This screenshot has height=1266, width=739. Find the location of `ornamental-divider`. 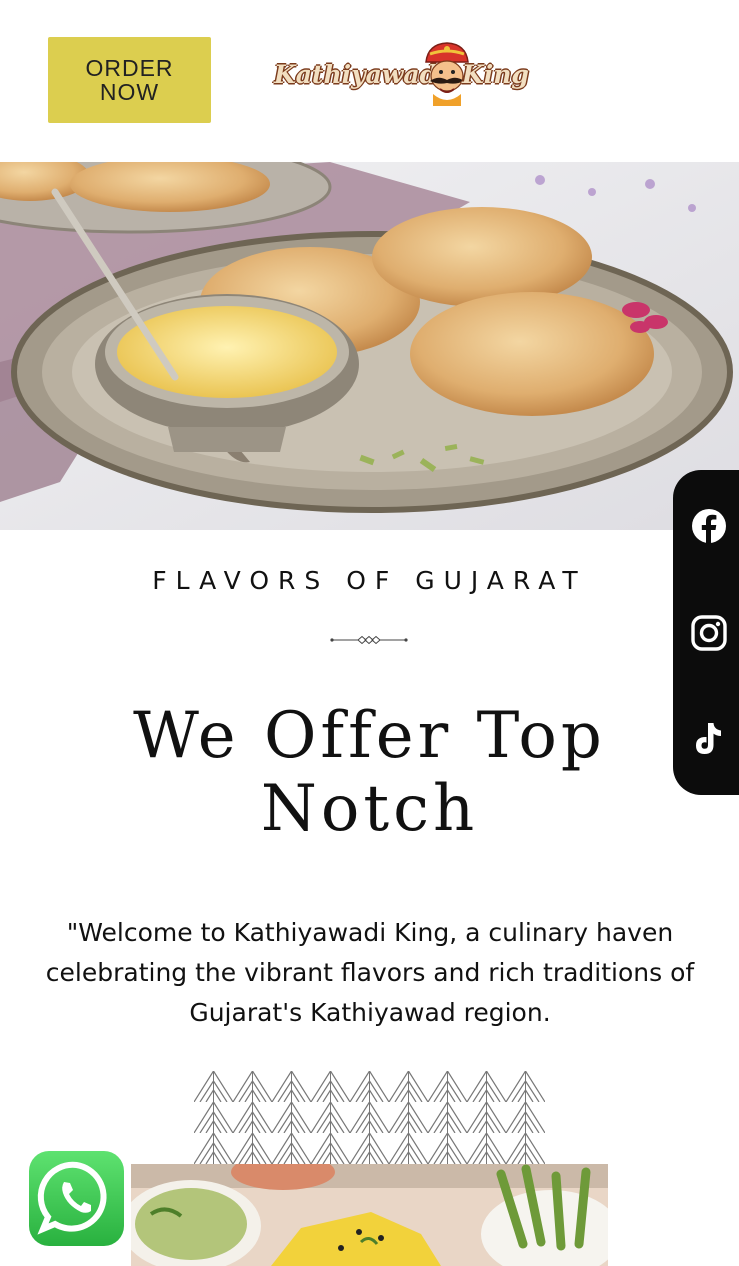

ornamental-divider is located at coordinates (369, 640).